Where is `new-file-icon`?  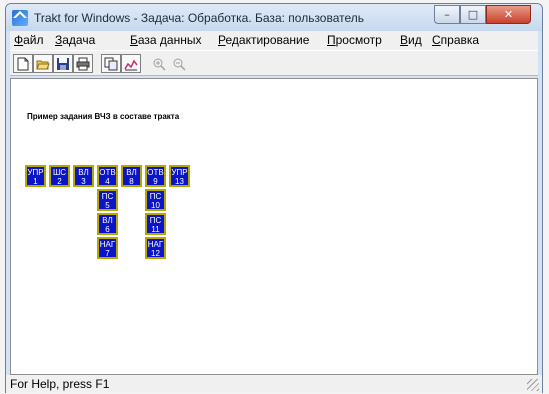
new-file-icon is located at coordinates (23, 63).